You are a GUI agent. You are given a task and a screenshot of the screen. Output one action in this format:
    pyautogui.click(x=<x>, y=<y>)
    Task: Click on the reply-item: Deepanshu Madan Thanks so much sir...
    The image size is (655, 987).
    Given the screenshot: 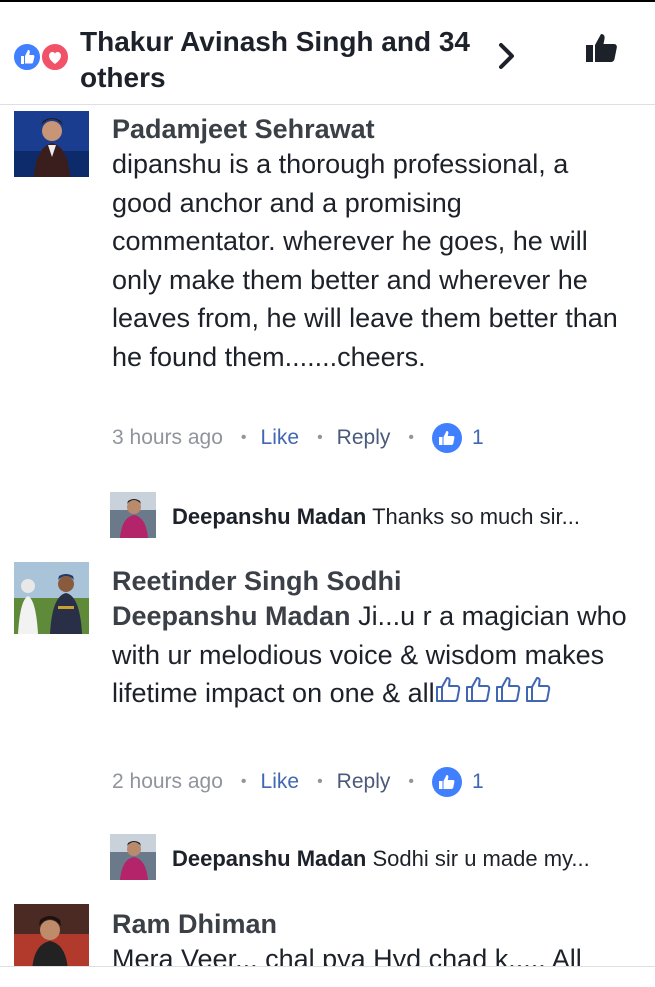 What is the action you would take?
    pyautogui.click(x=327, y=516)
    